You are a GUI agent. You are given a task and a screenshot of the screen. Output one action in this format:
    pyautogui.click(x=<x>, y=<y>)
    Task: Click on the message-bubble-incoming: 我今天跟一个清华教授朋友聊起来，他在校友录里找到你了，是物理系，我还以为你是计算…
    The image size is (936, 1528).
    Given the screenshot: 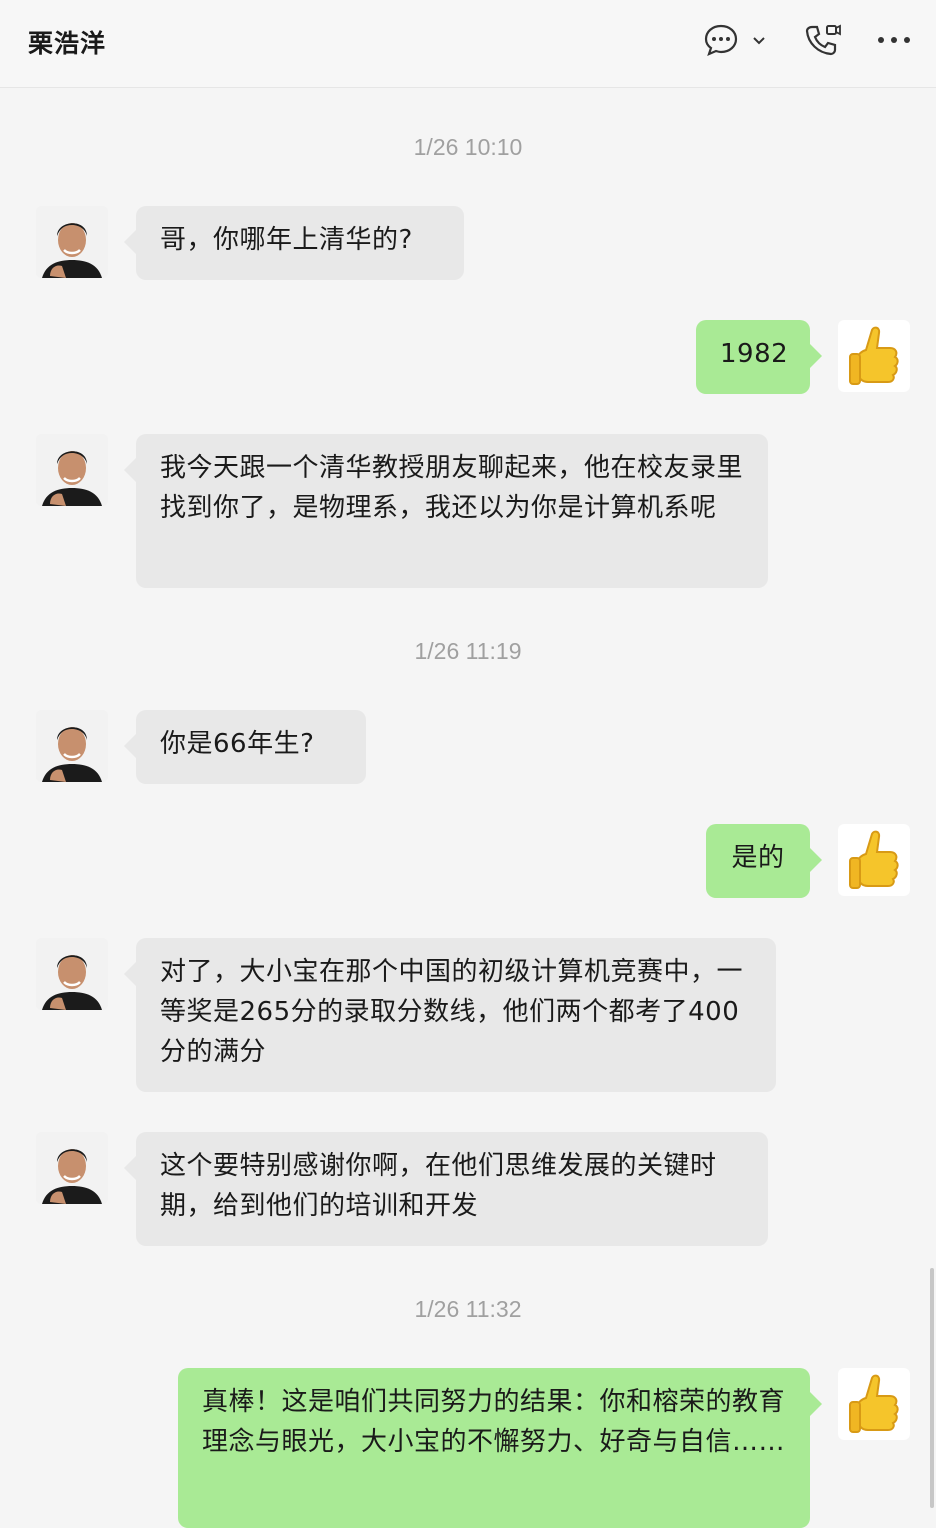 What is the action you would take?
    pyautogui.click(x=446, y=511)
    